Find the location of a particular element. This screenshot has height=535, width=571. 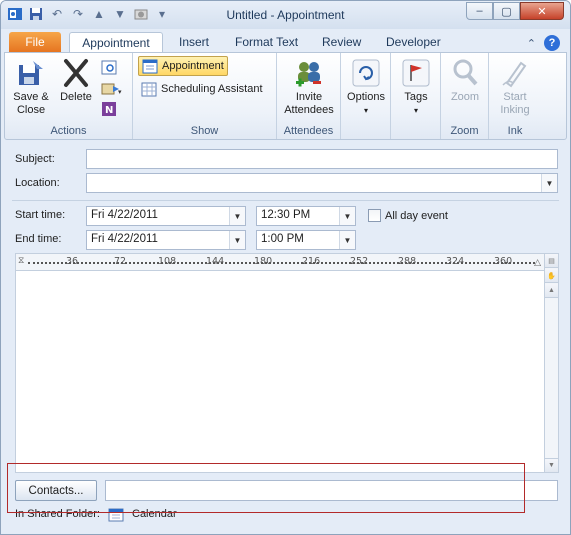

ruler-tick: 324 is located at coordinates (455, 261).